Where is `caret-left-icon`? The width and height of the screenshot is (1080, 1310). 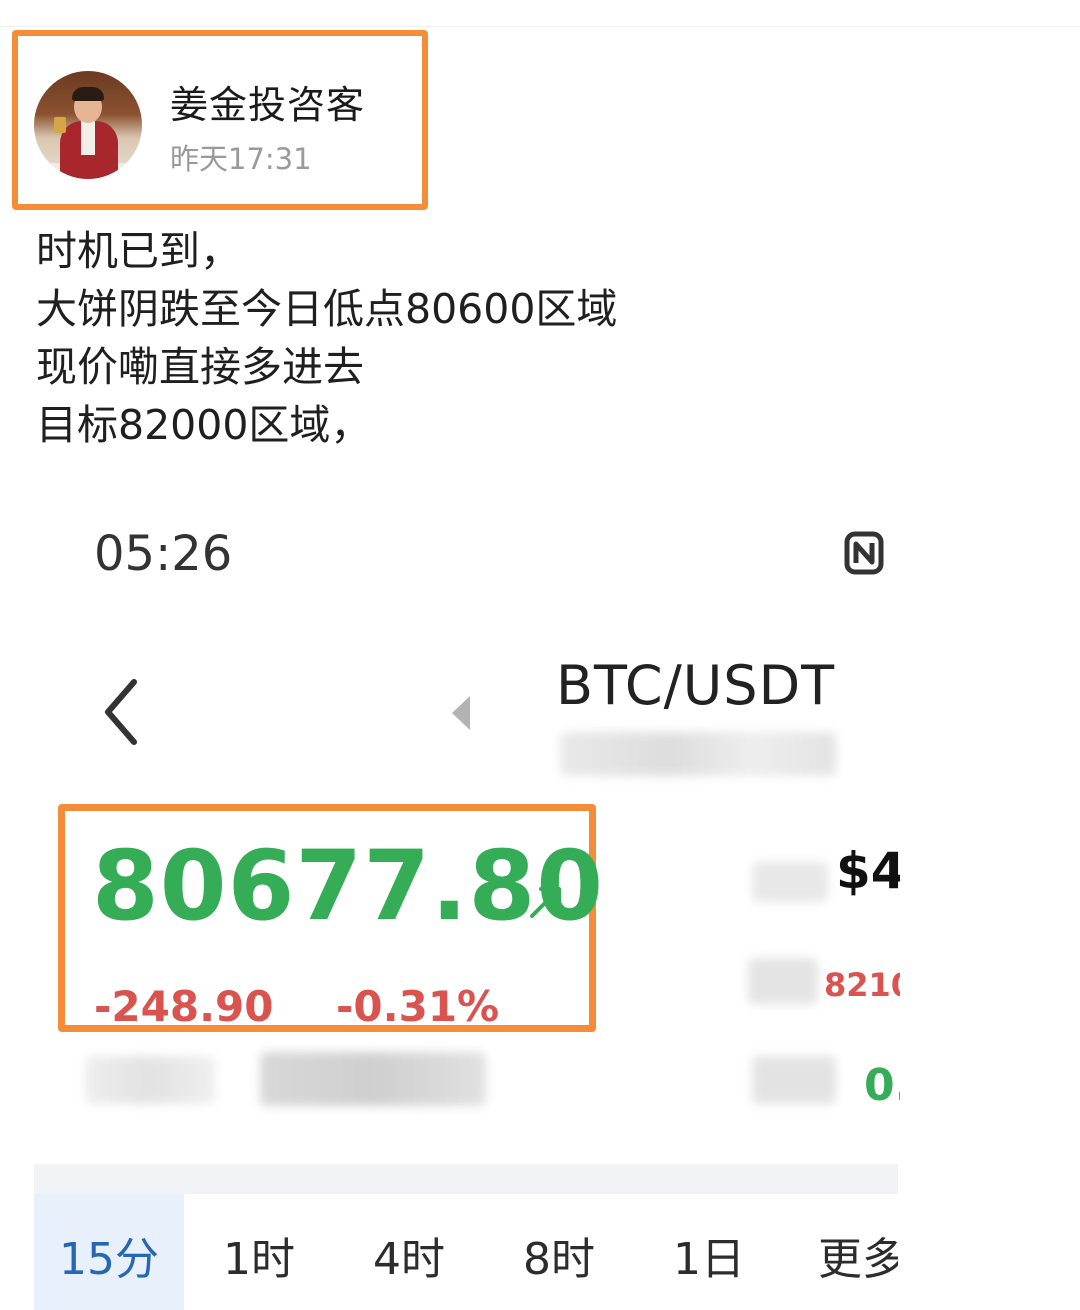 caret-left-icon is located at coordinates (460, 713).